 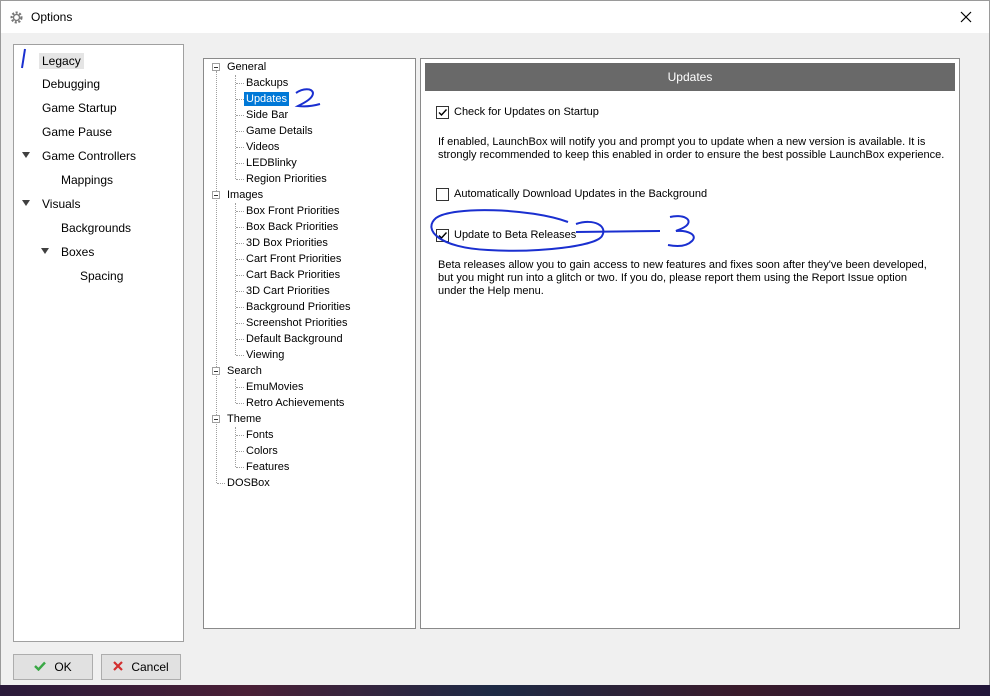 I want to click on auto-download-checkbox, so click(x=442, y=194).